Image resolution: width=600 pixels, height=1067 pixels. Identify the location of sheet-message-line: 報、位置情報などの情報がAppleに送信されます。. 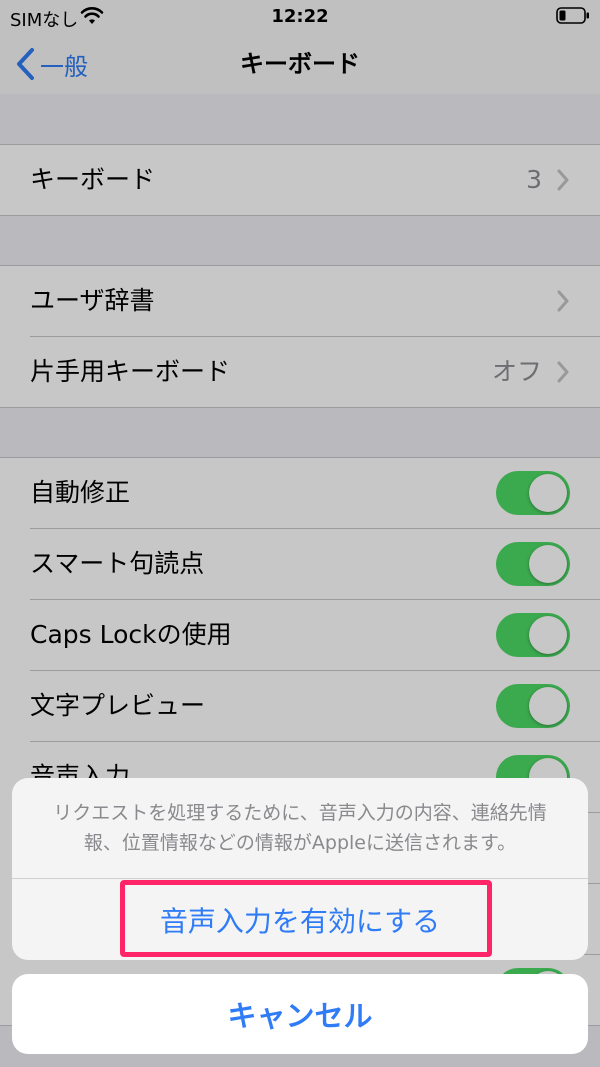
(300, 843).